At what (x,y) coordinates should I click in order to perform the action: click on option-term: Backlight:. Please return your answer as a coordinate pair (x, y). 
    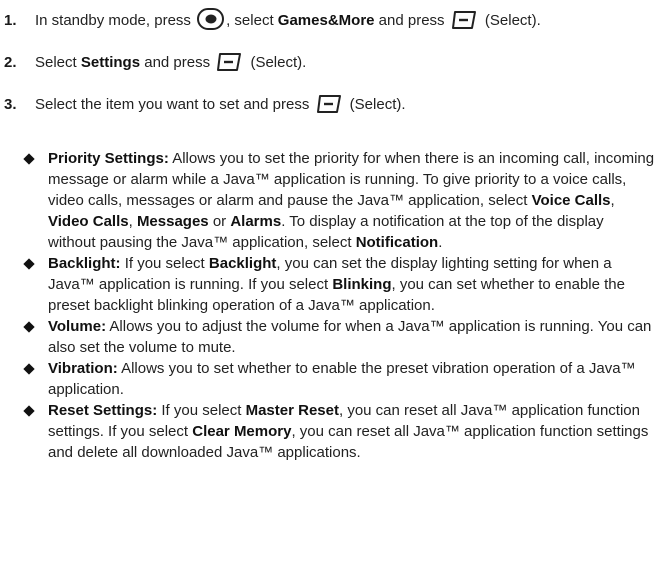
    Looking at the image, I should click on (84, 263).